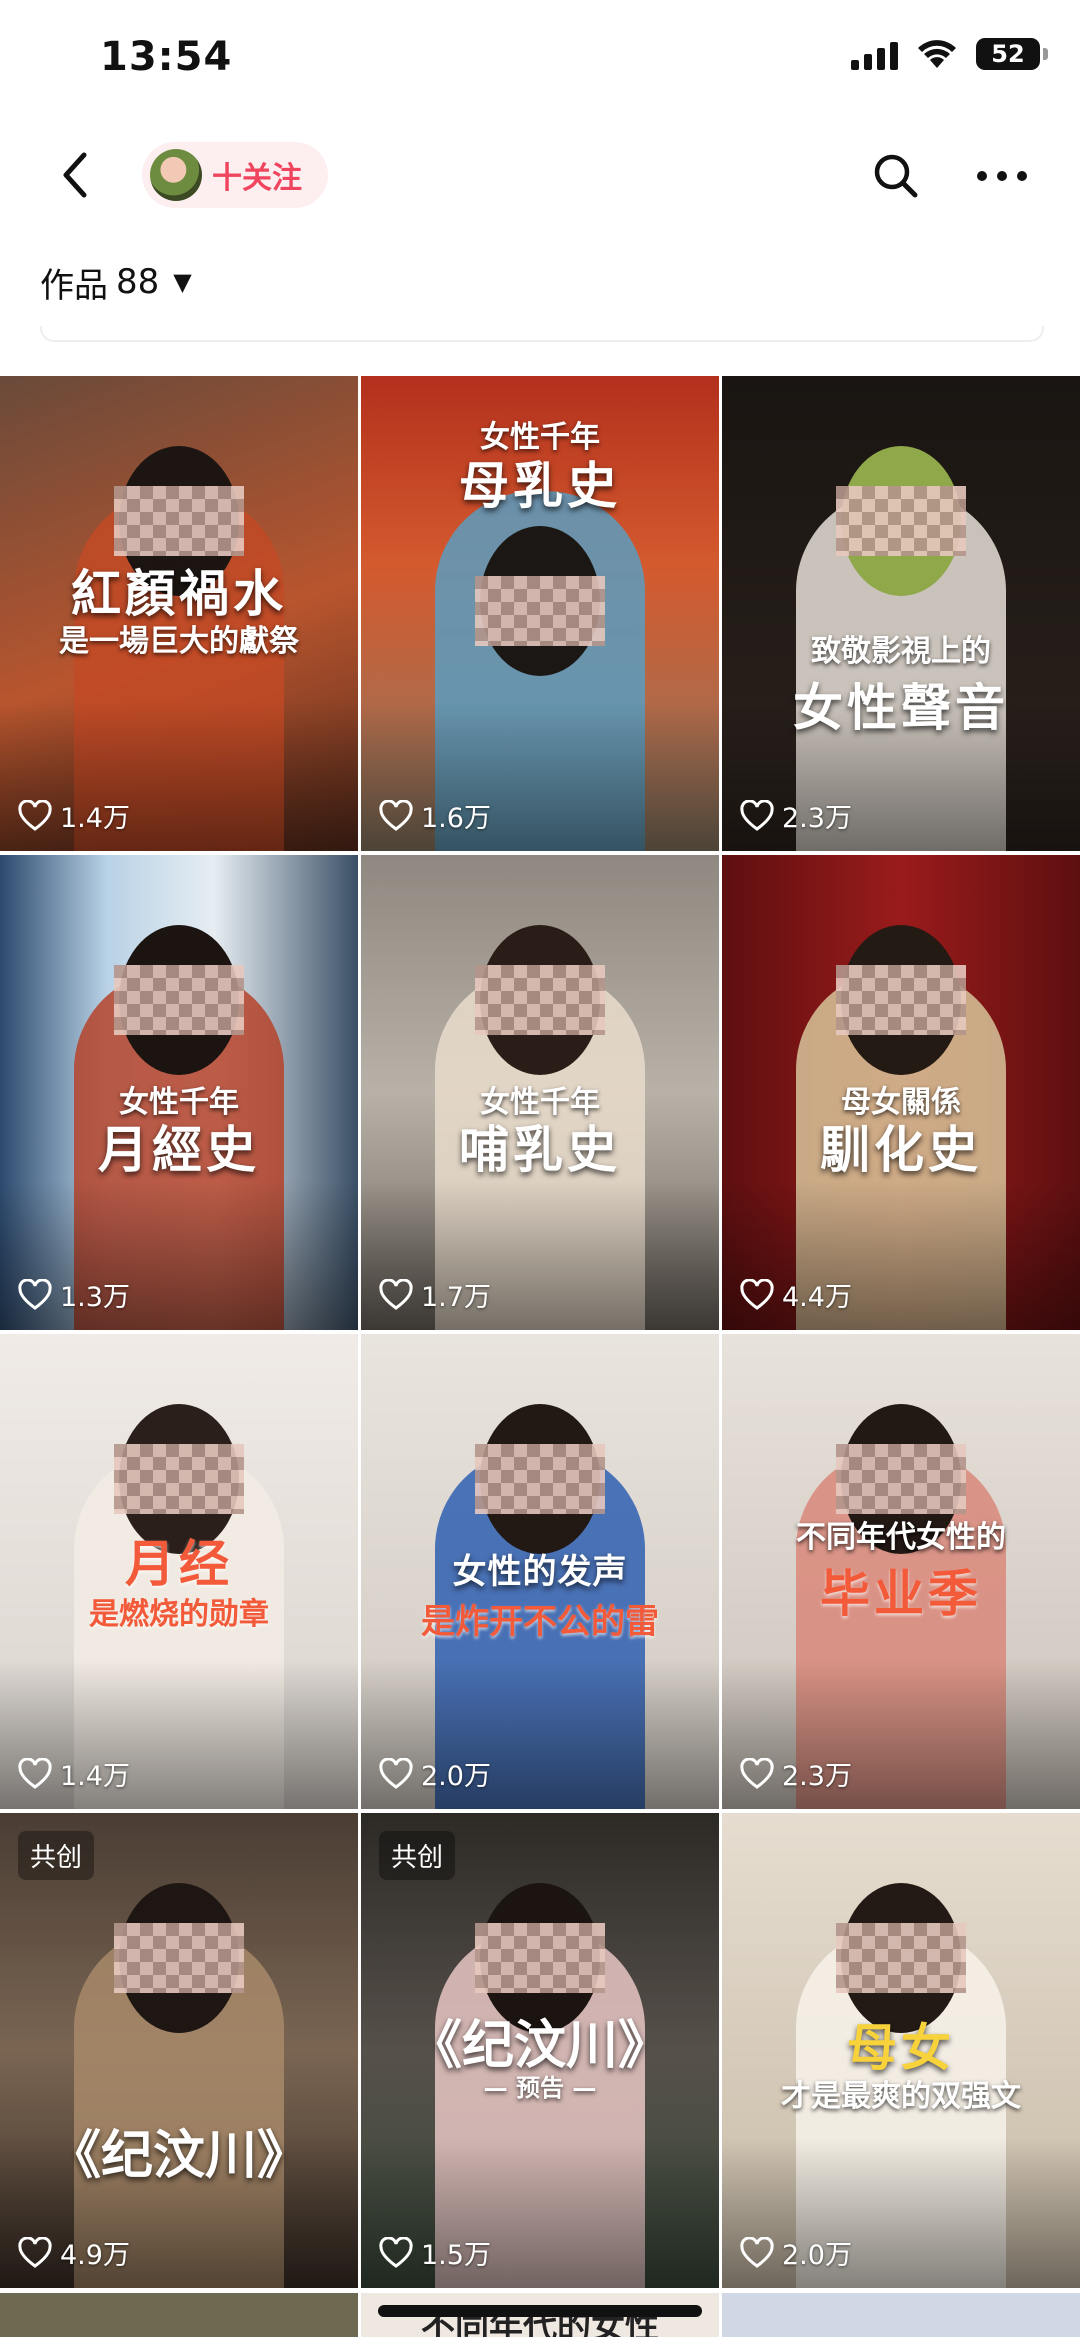 Image resolution: width=1080 pixels, height=2337 pixels. I want to click on tile-title: 馴化史, so click(901, 1149).